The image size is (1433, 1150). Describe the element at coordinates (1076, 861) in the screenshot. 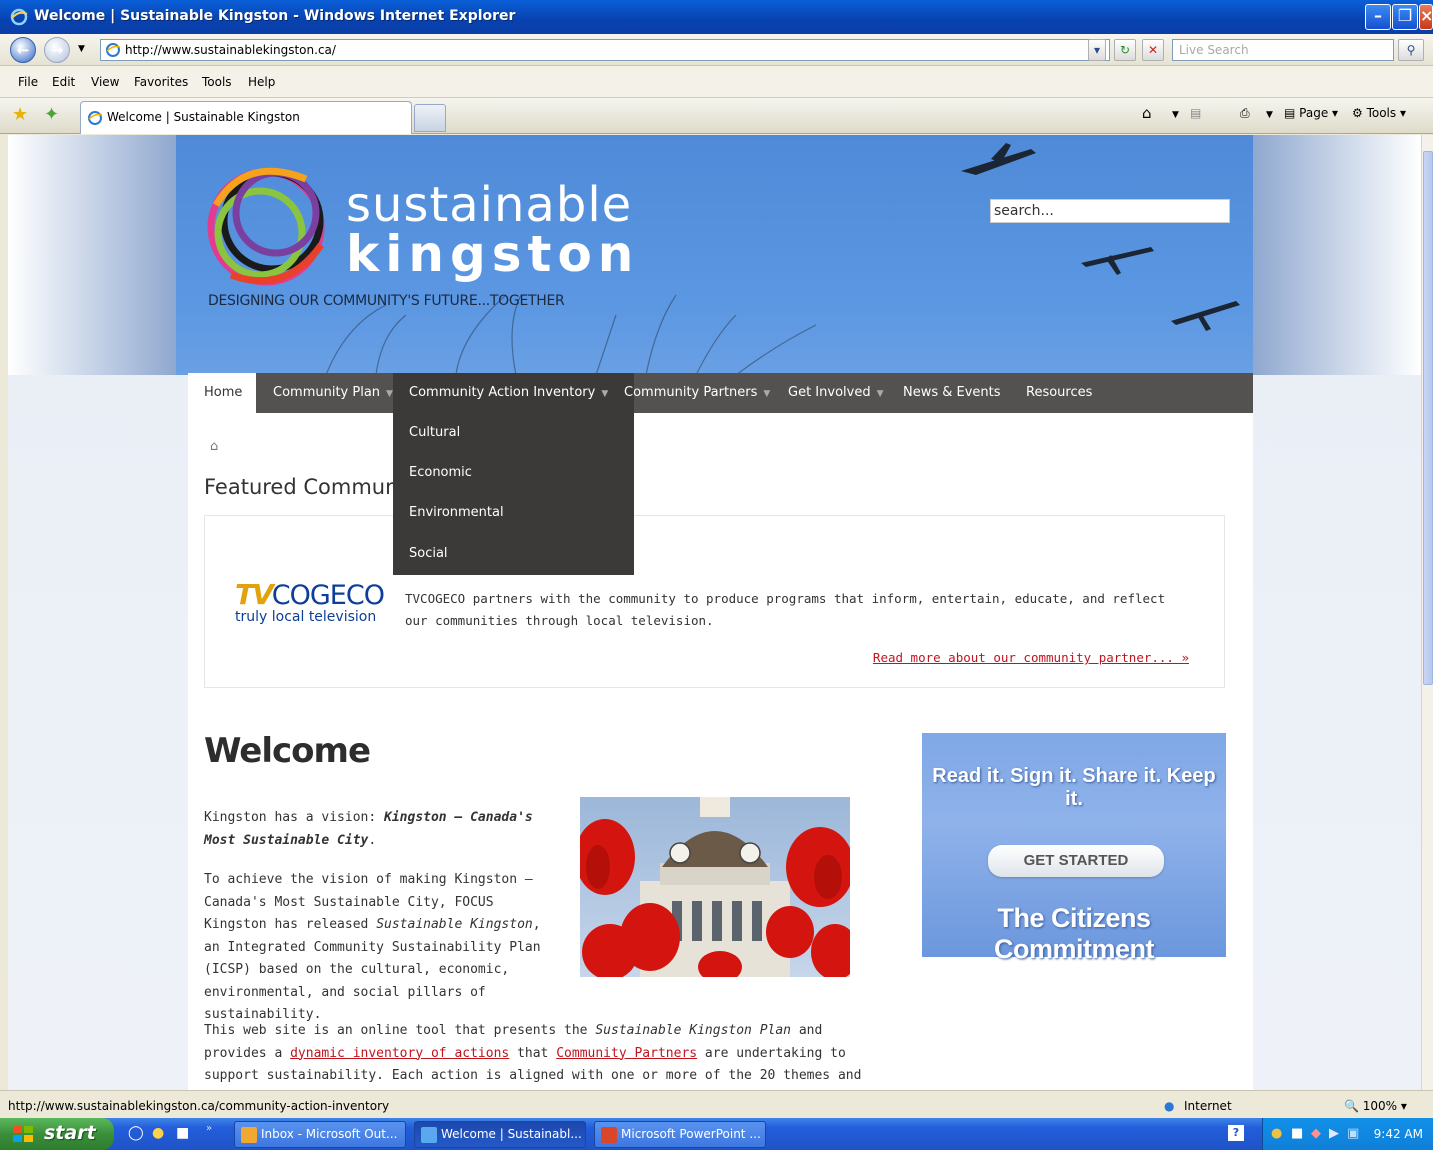

I see `get-started-button: GET STARTED` at that location.